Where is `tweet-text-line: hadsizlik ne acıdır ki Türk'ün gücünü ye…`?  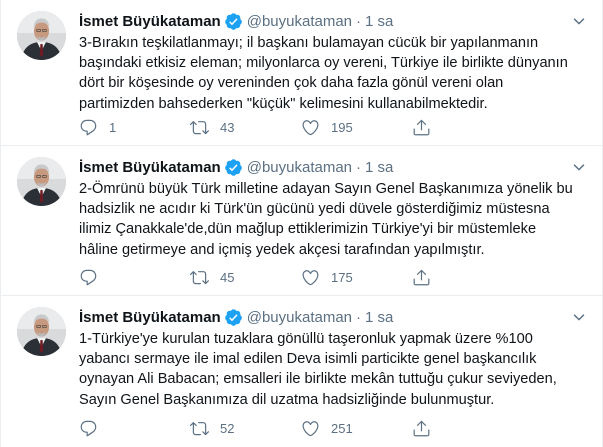
tweet-text-line: hadsizlik ne acıdır ki Türk'ün gücünü ye… is located at coordinates (314, 209).